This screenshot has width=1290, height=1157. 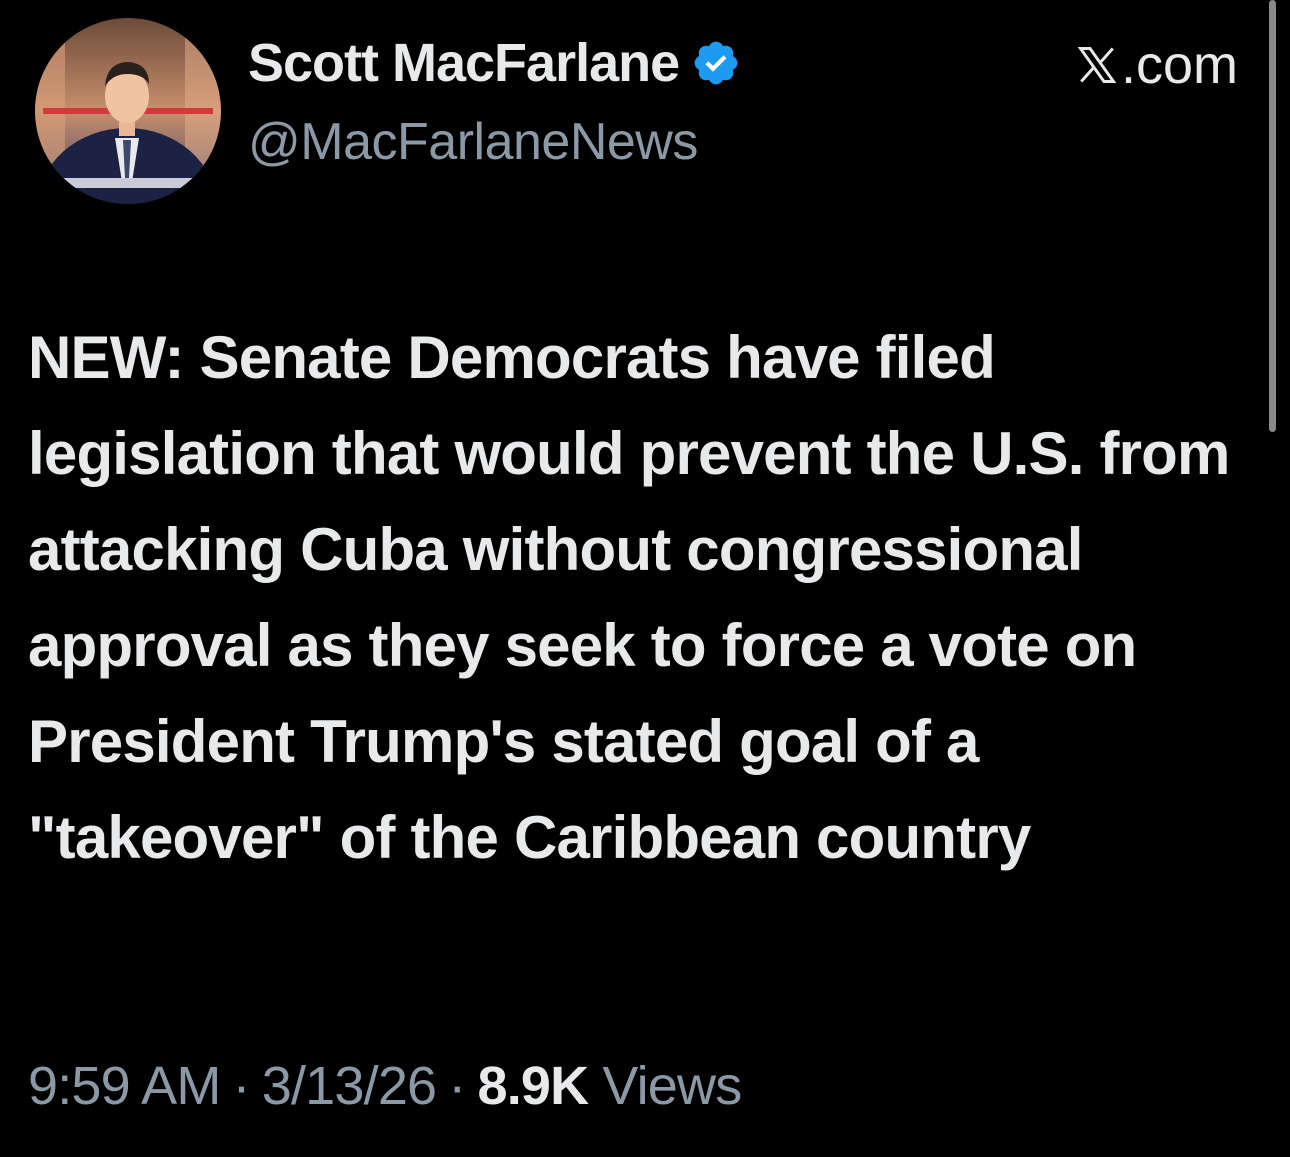 I want to click on author-name: Scott MacFarlane, so click(x=464, y=63).